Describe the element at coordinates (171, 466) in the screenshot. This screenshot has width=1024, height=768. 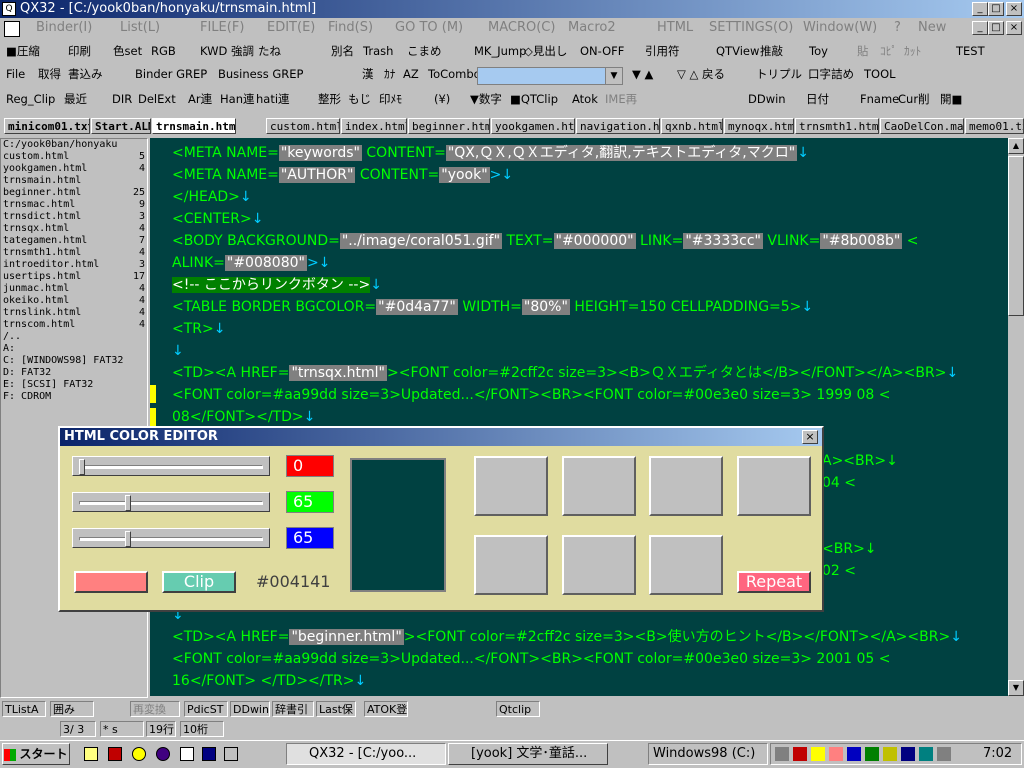
I see `red-slider` at that location.